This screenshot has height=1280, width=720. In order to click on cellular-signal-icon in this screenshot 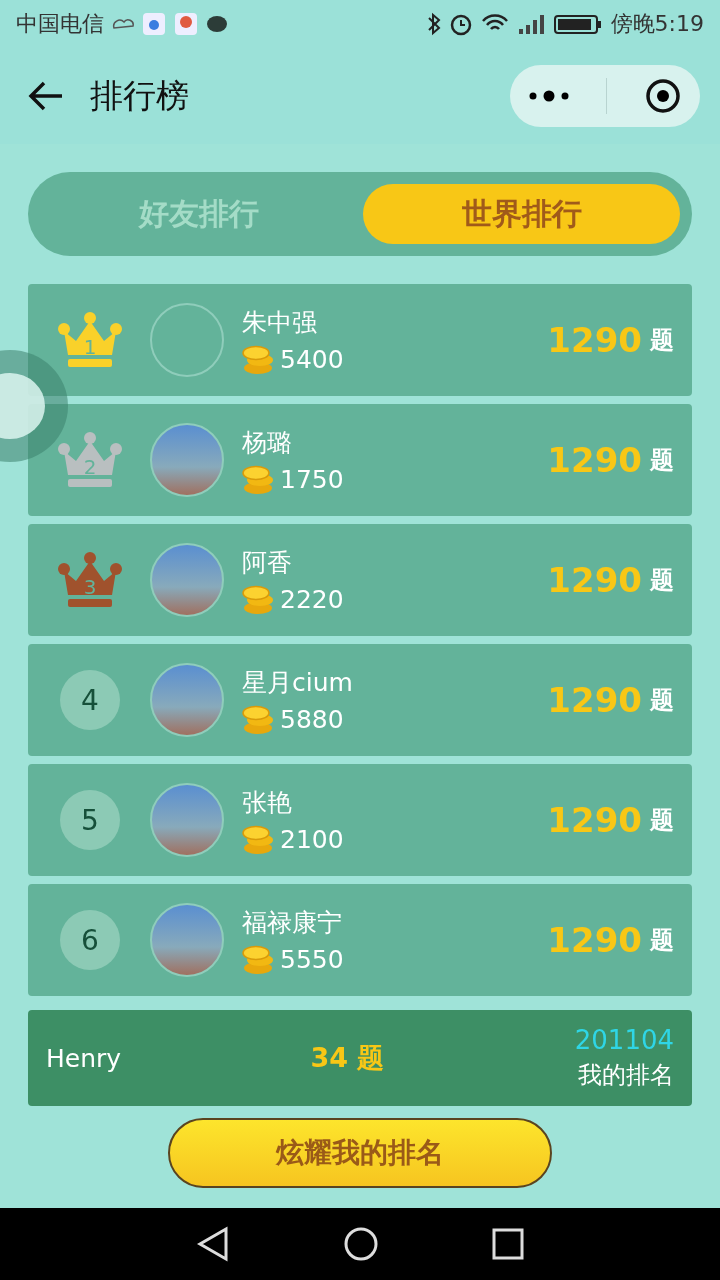, I will do `click(530, 24)`.